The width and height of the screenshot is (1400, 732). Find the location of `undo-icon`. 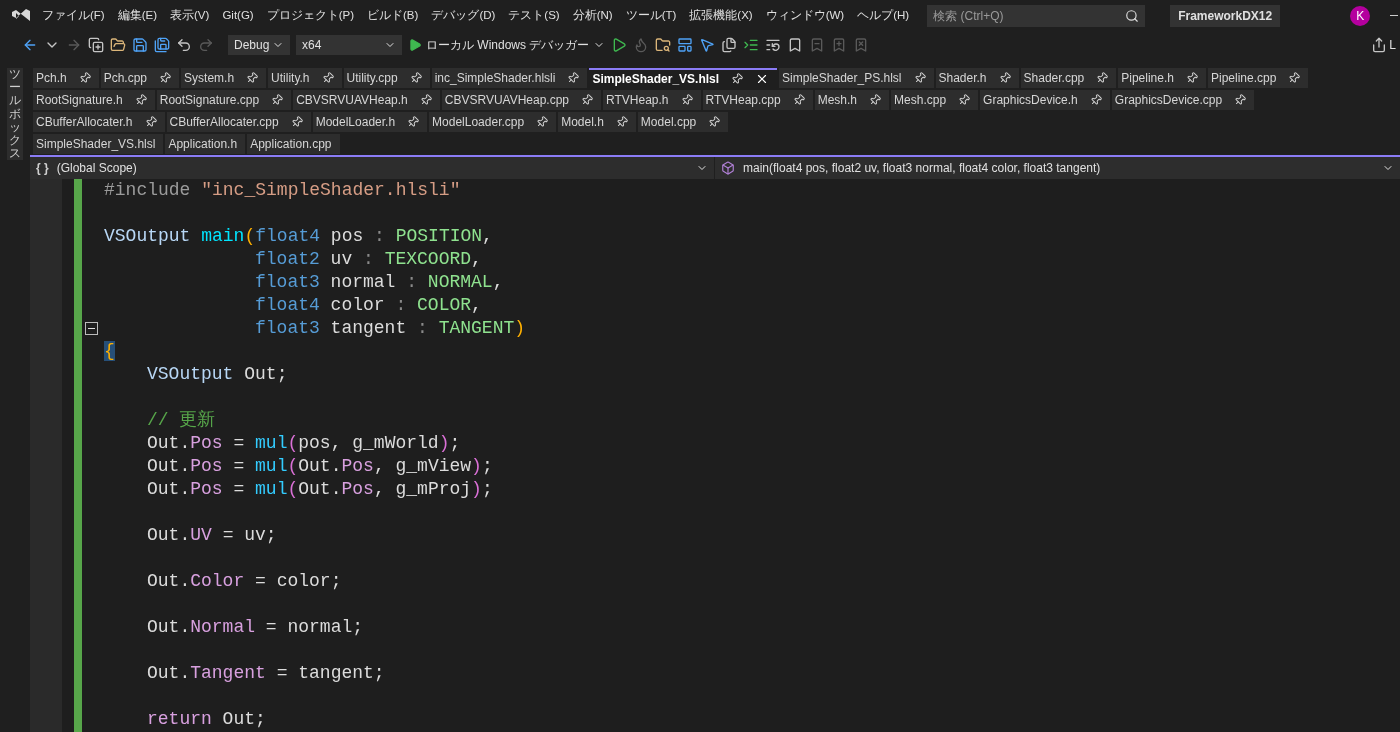

undo-icon is located at coordinates (184, 45).